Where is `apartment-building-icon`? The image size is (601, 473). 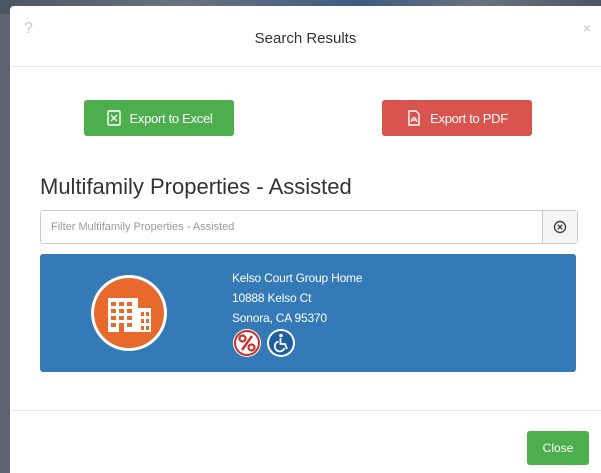 apartment-building-icon is located at coordinates (129, 313).